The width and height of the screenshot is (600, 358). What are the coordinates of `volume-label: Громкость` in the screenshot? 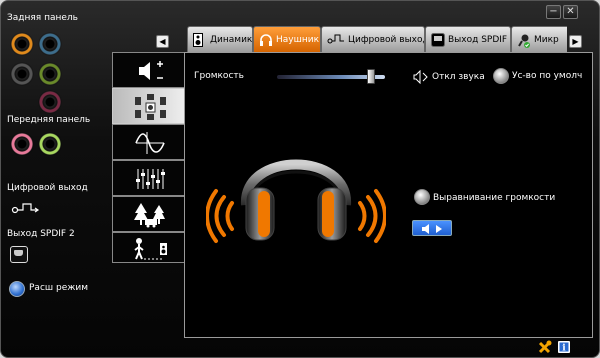 It's located at (219, 76).